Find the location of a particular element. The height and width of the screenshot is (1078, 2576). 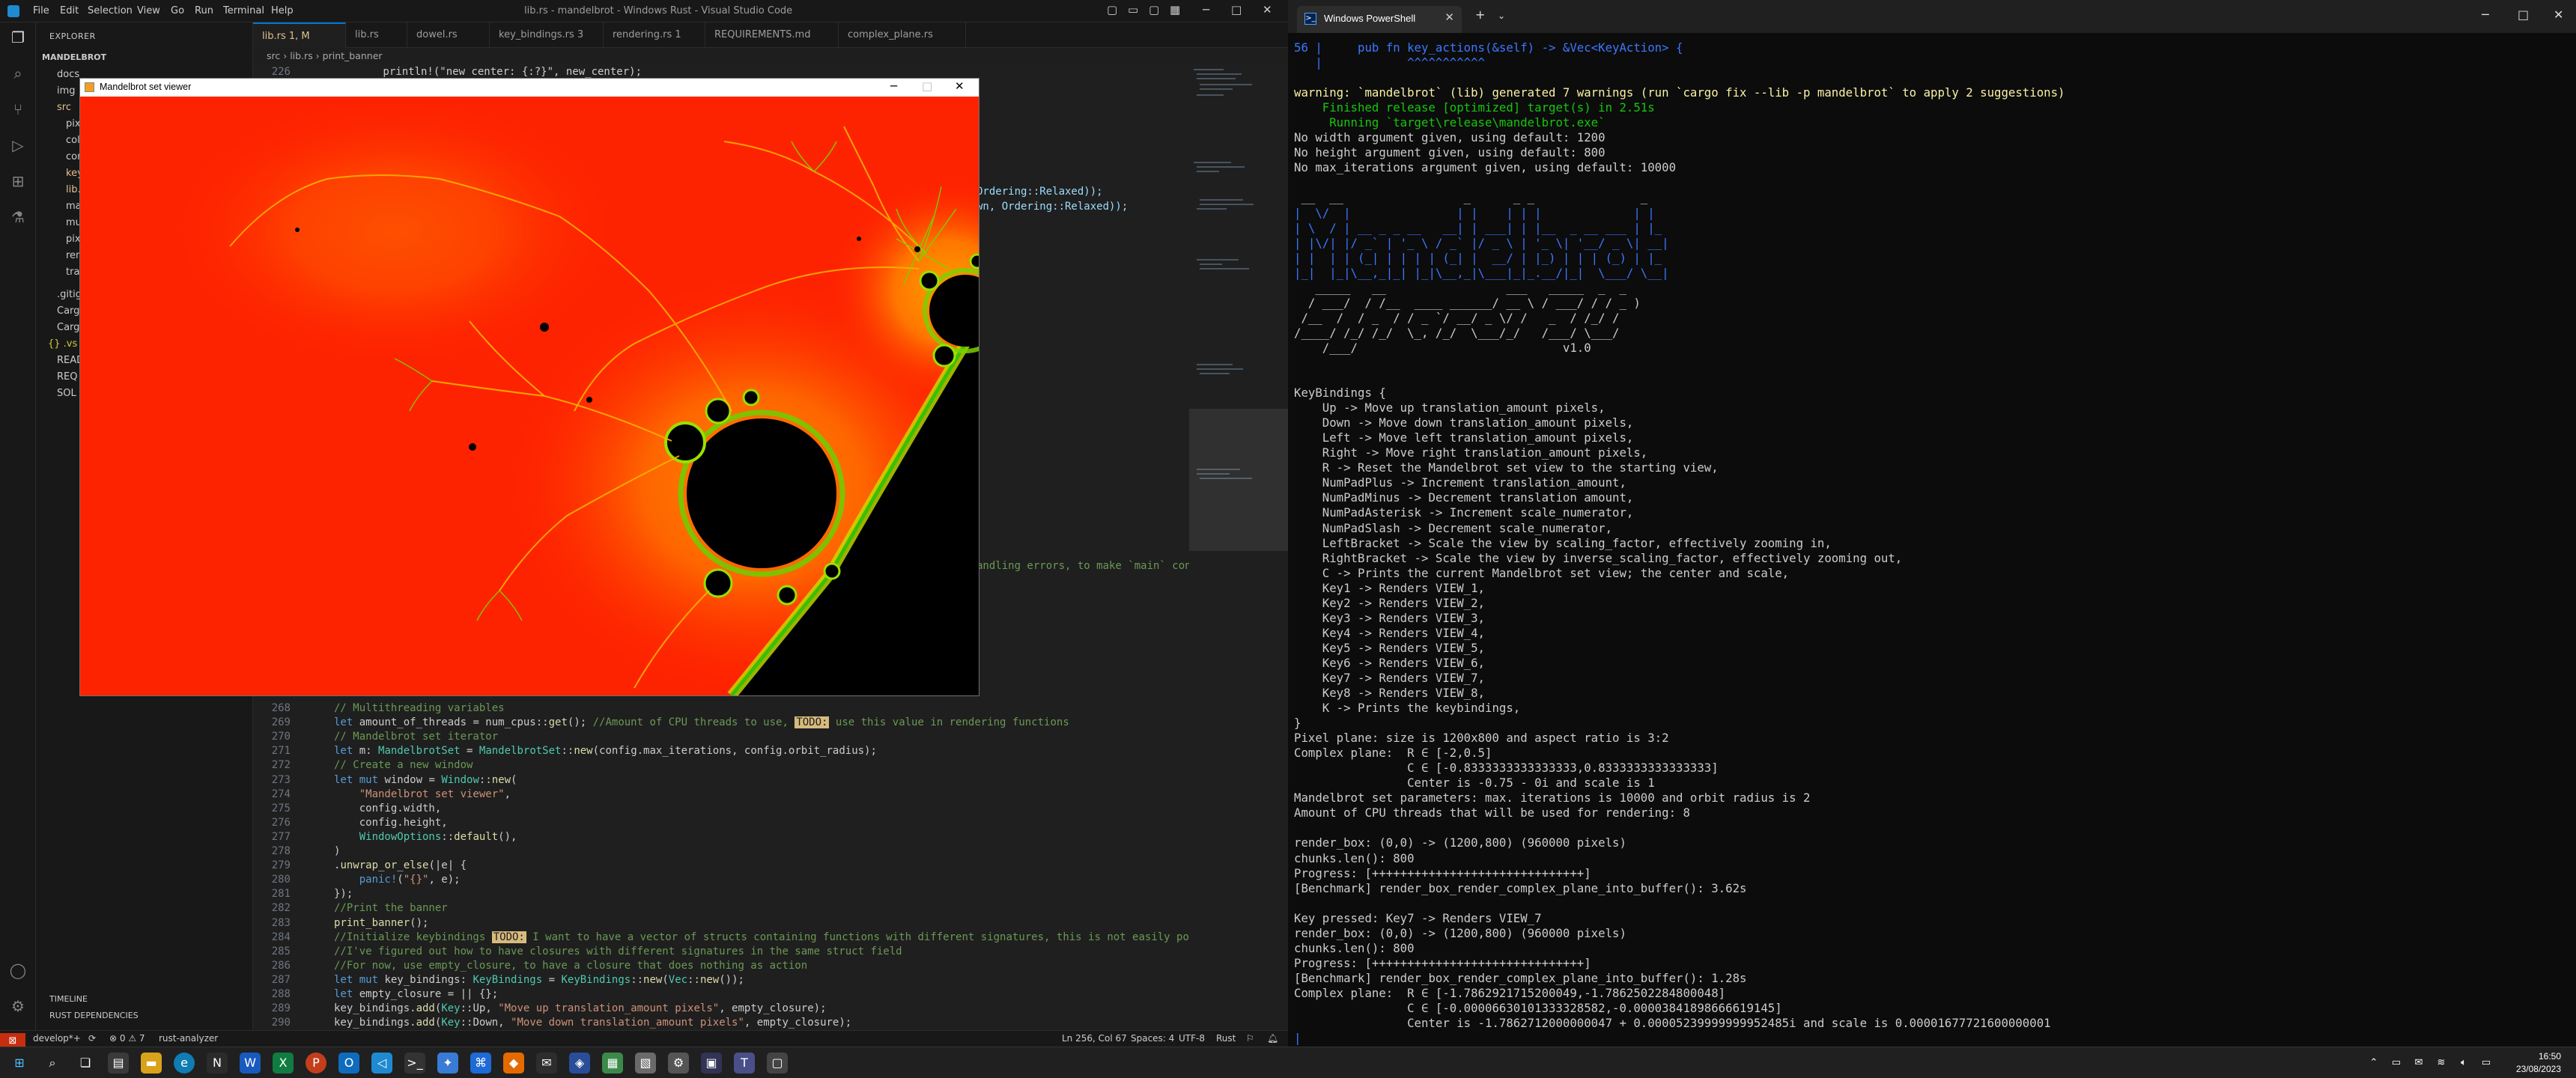

chevron-down-icon: ⌄ is located at coordinates (1501, 16).